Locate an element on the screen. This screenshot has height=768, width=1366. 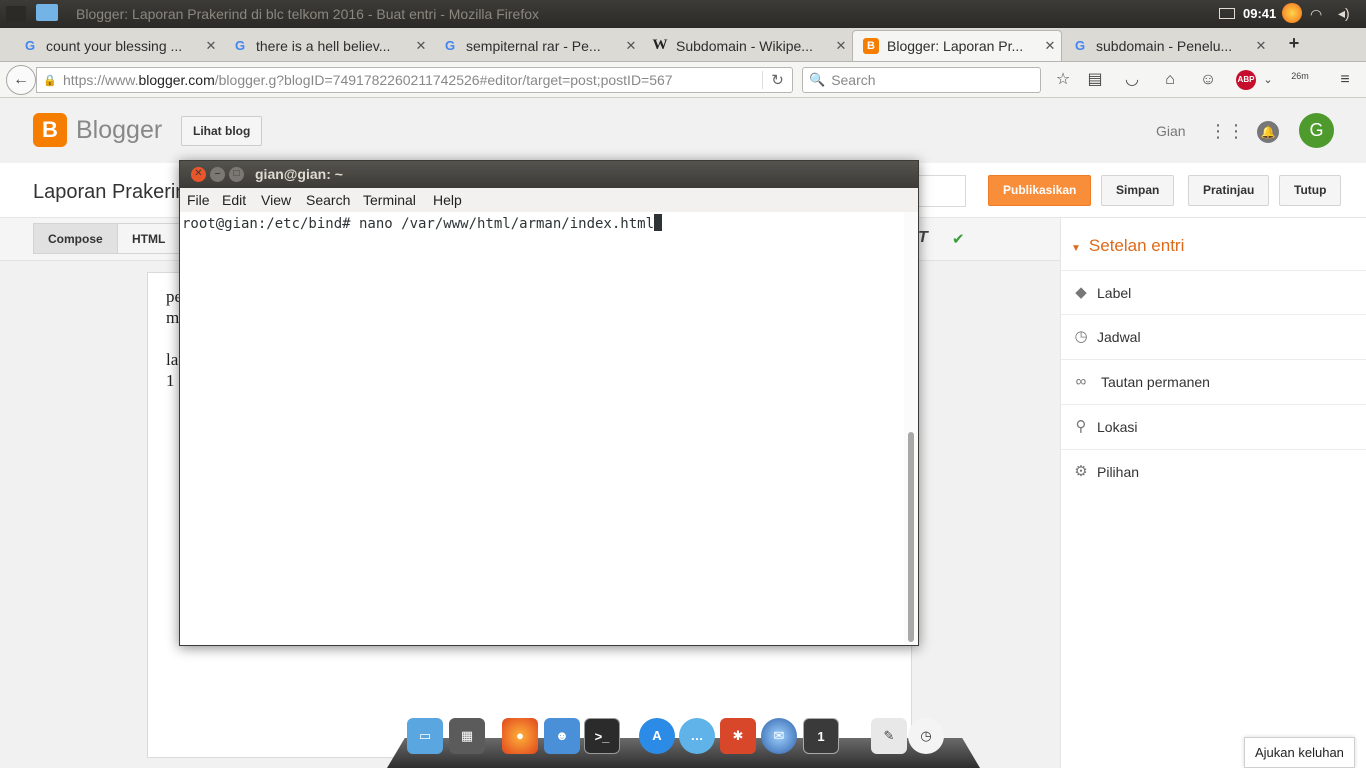
triangle-down-icon: ▼ is located at coordinates (1076, 248).